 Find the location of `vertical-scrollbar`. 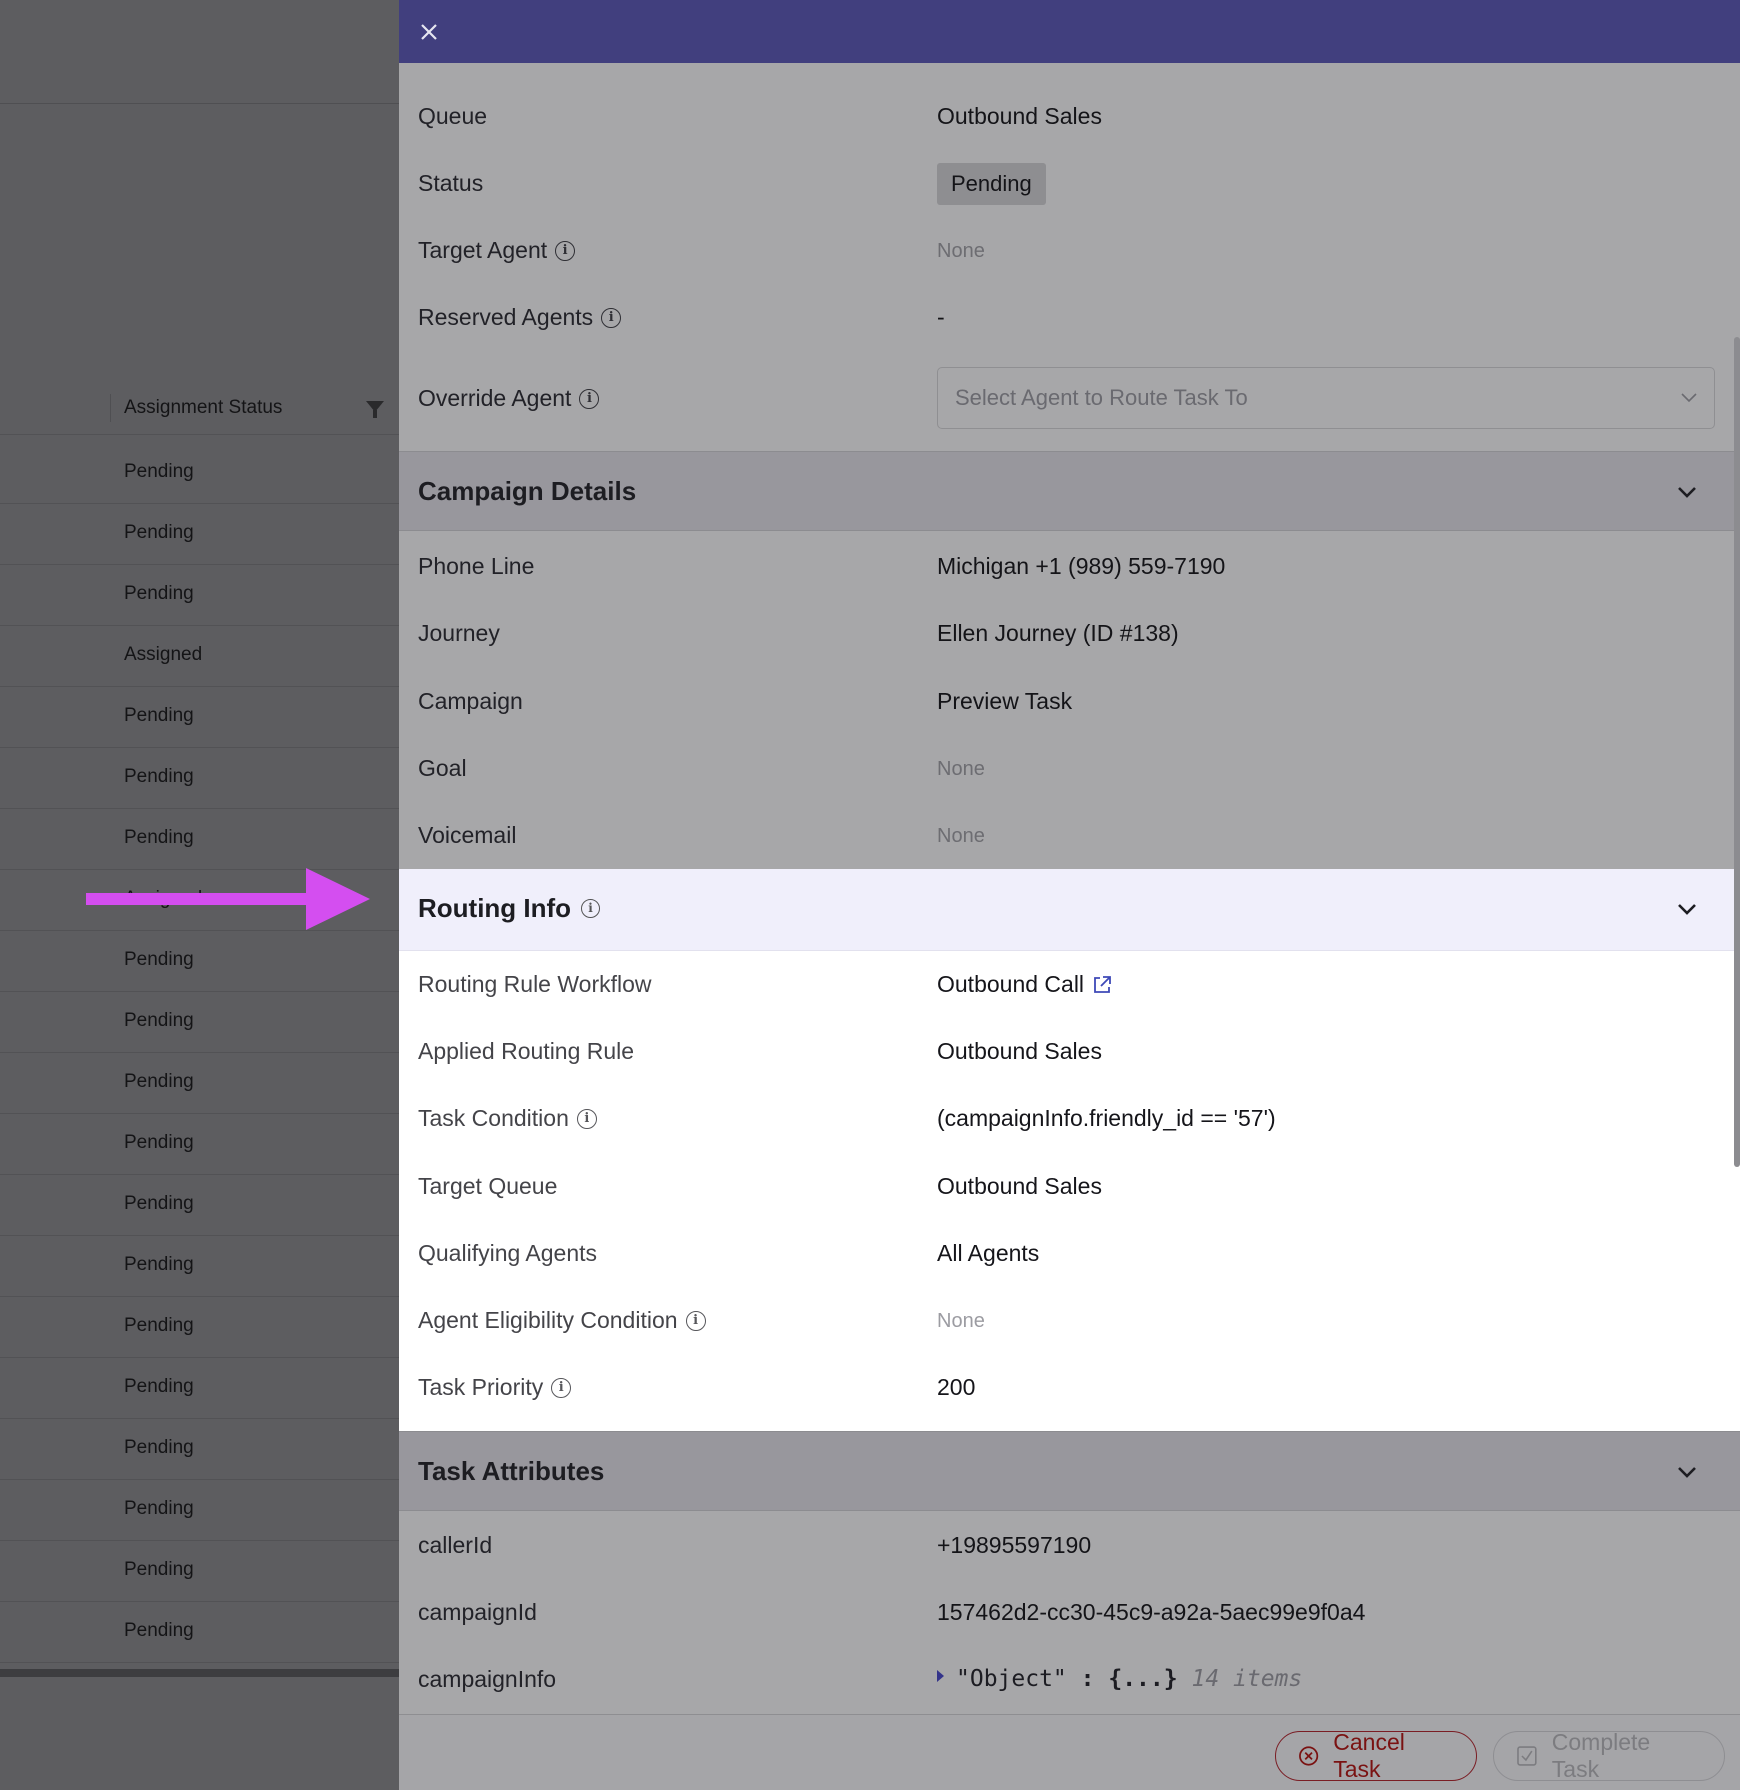

vertical-scrollbar is located at coordinates (1737, 752).